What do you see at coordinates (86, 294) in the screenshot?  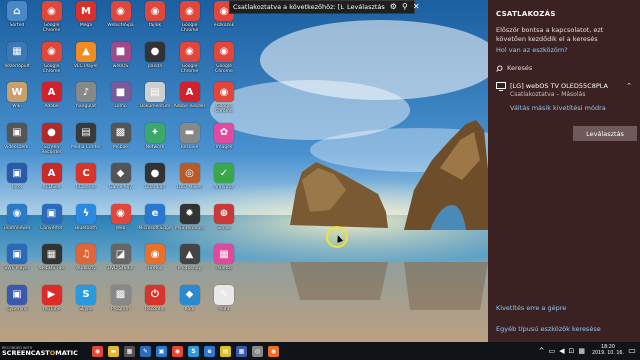 I see `app-icon: S` at bounding box center [86, 294].